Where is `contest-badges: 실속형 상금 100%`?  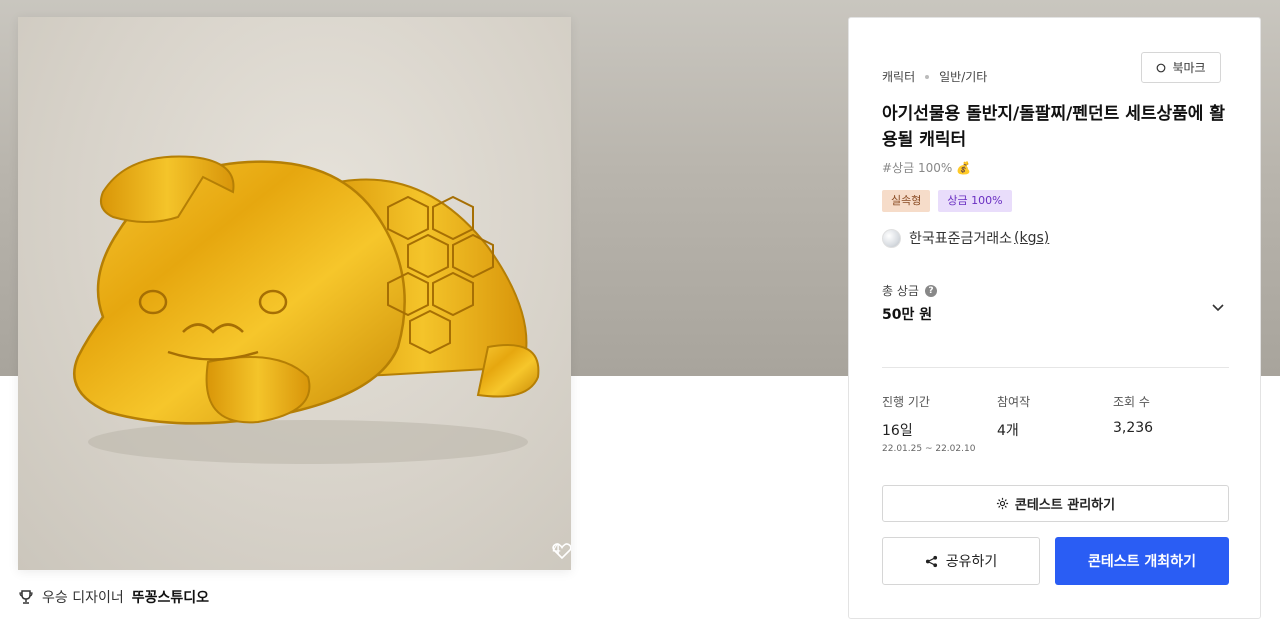
contest-badges: 실속형 상금 100% is located at coordinates (947, 201).